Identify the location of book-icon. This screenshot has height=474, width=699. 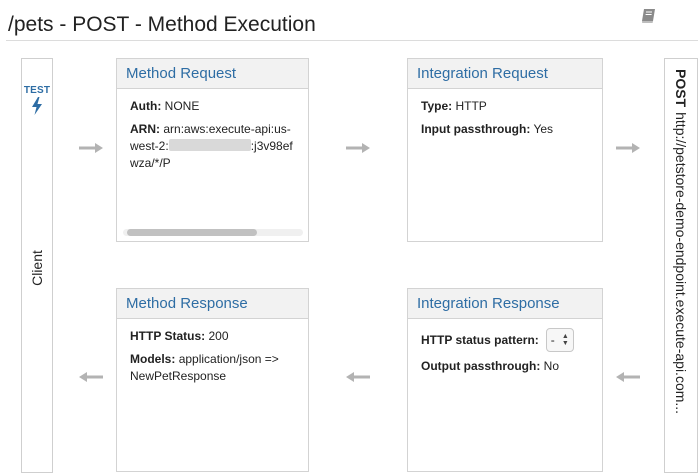
(649, 16).